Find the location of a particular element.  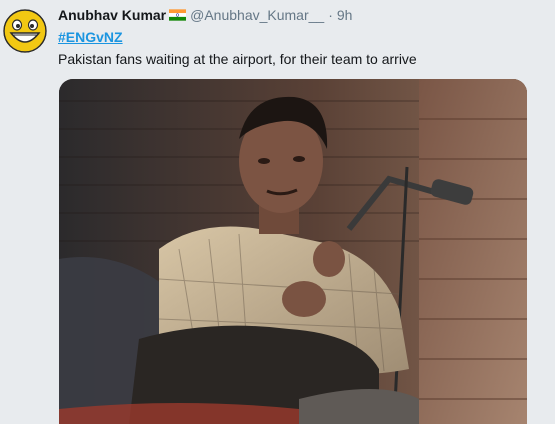

avatar is located at coordinates (25, 31).